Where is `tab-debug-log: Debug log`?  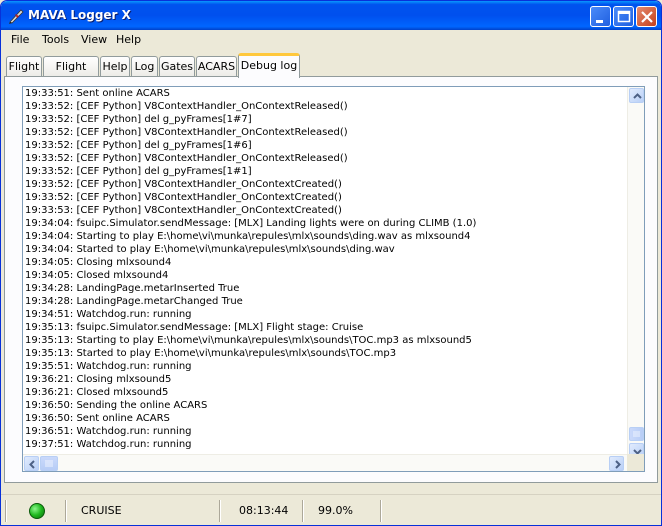
tab-debug-log: Debug log is located at coordinates (269, 65).